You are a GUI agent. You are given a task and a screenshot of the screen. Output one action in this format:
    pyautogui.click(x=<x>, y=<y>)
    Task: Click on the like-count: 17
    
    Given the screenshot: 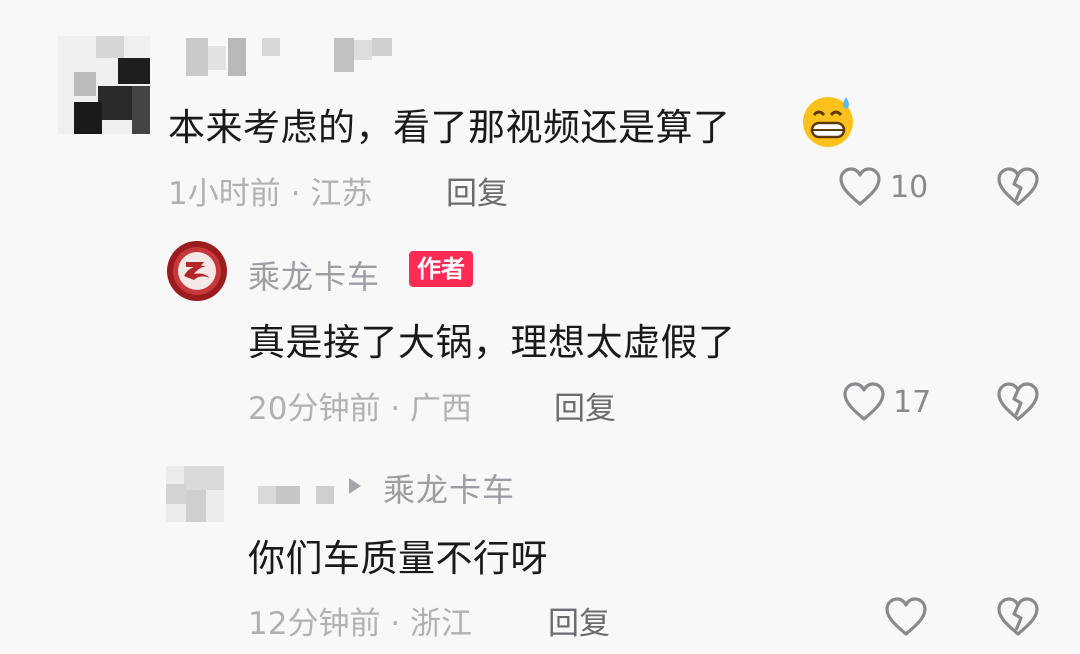 What is the action you would take?
    pyautogui.click(x=912, y=402)
    